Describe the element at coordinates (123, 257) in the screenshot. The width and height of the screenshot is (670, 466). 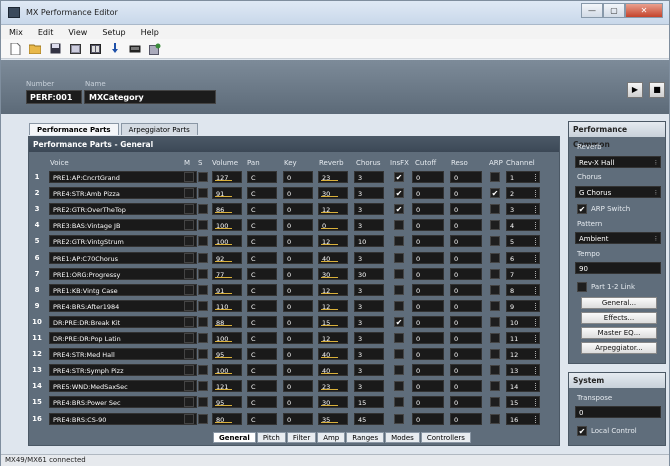
I see `voice-field: PRE1:AP:C70Chorus` at that location.